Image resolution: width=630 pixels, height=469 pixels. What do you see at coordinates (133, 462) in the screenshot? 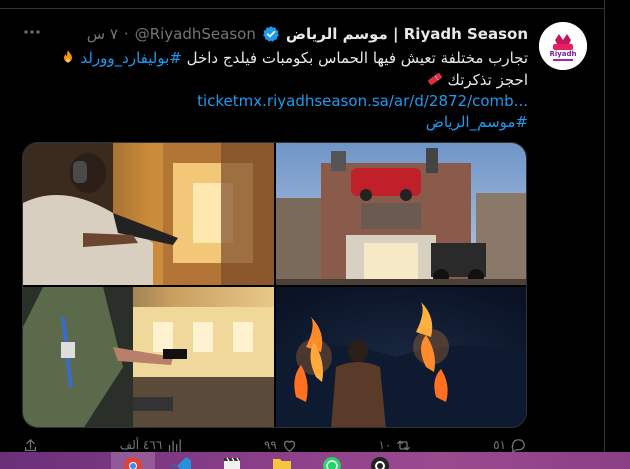
I see `chrome-icon` at bounding box center [133, 462].